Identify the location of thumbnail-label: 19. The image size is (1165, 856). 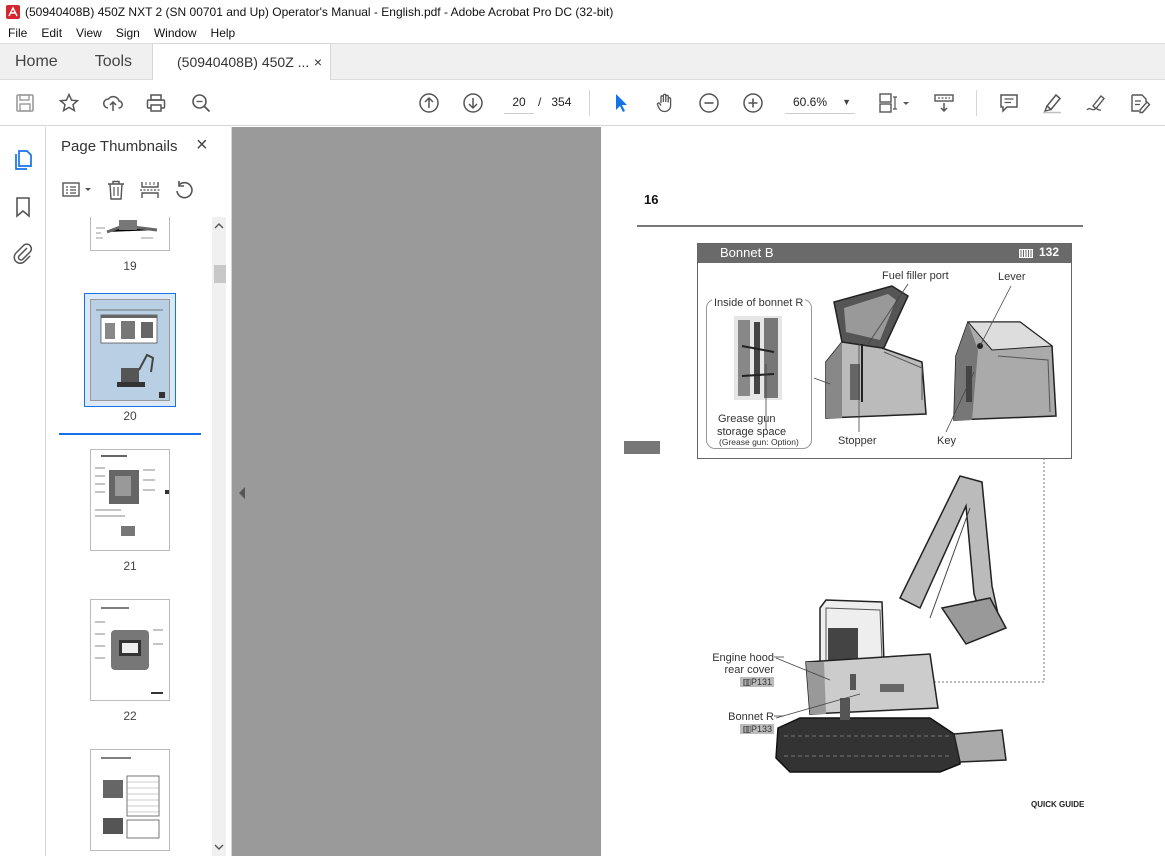
(130, 266).